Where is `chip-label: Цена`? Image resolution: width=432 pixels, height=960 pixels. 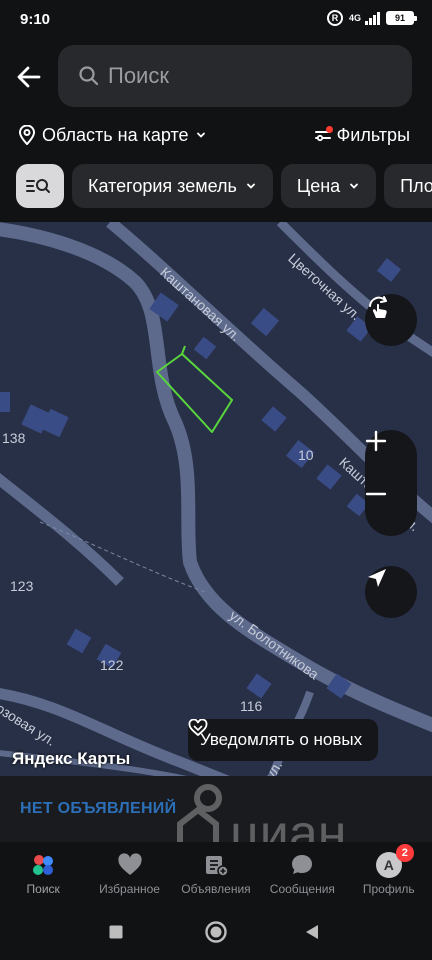 chip-label: Цена is located at coordinates (318, 185).